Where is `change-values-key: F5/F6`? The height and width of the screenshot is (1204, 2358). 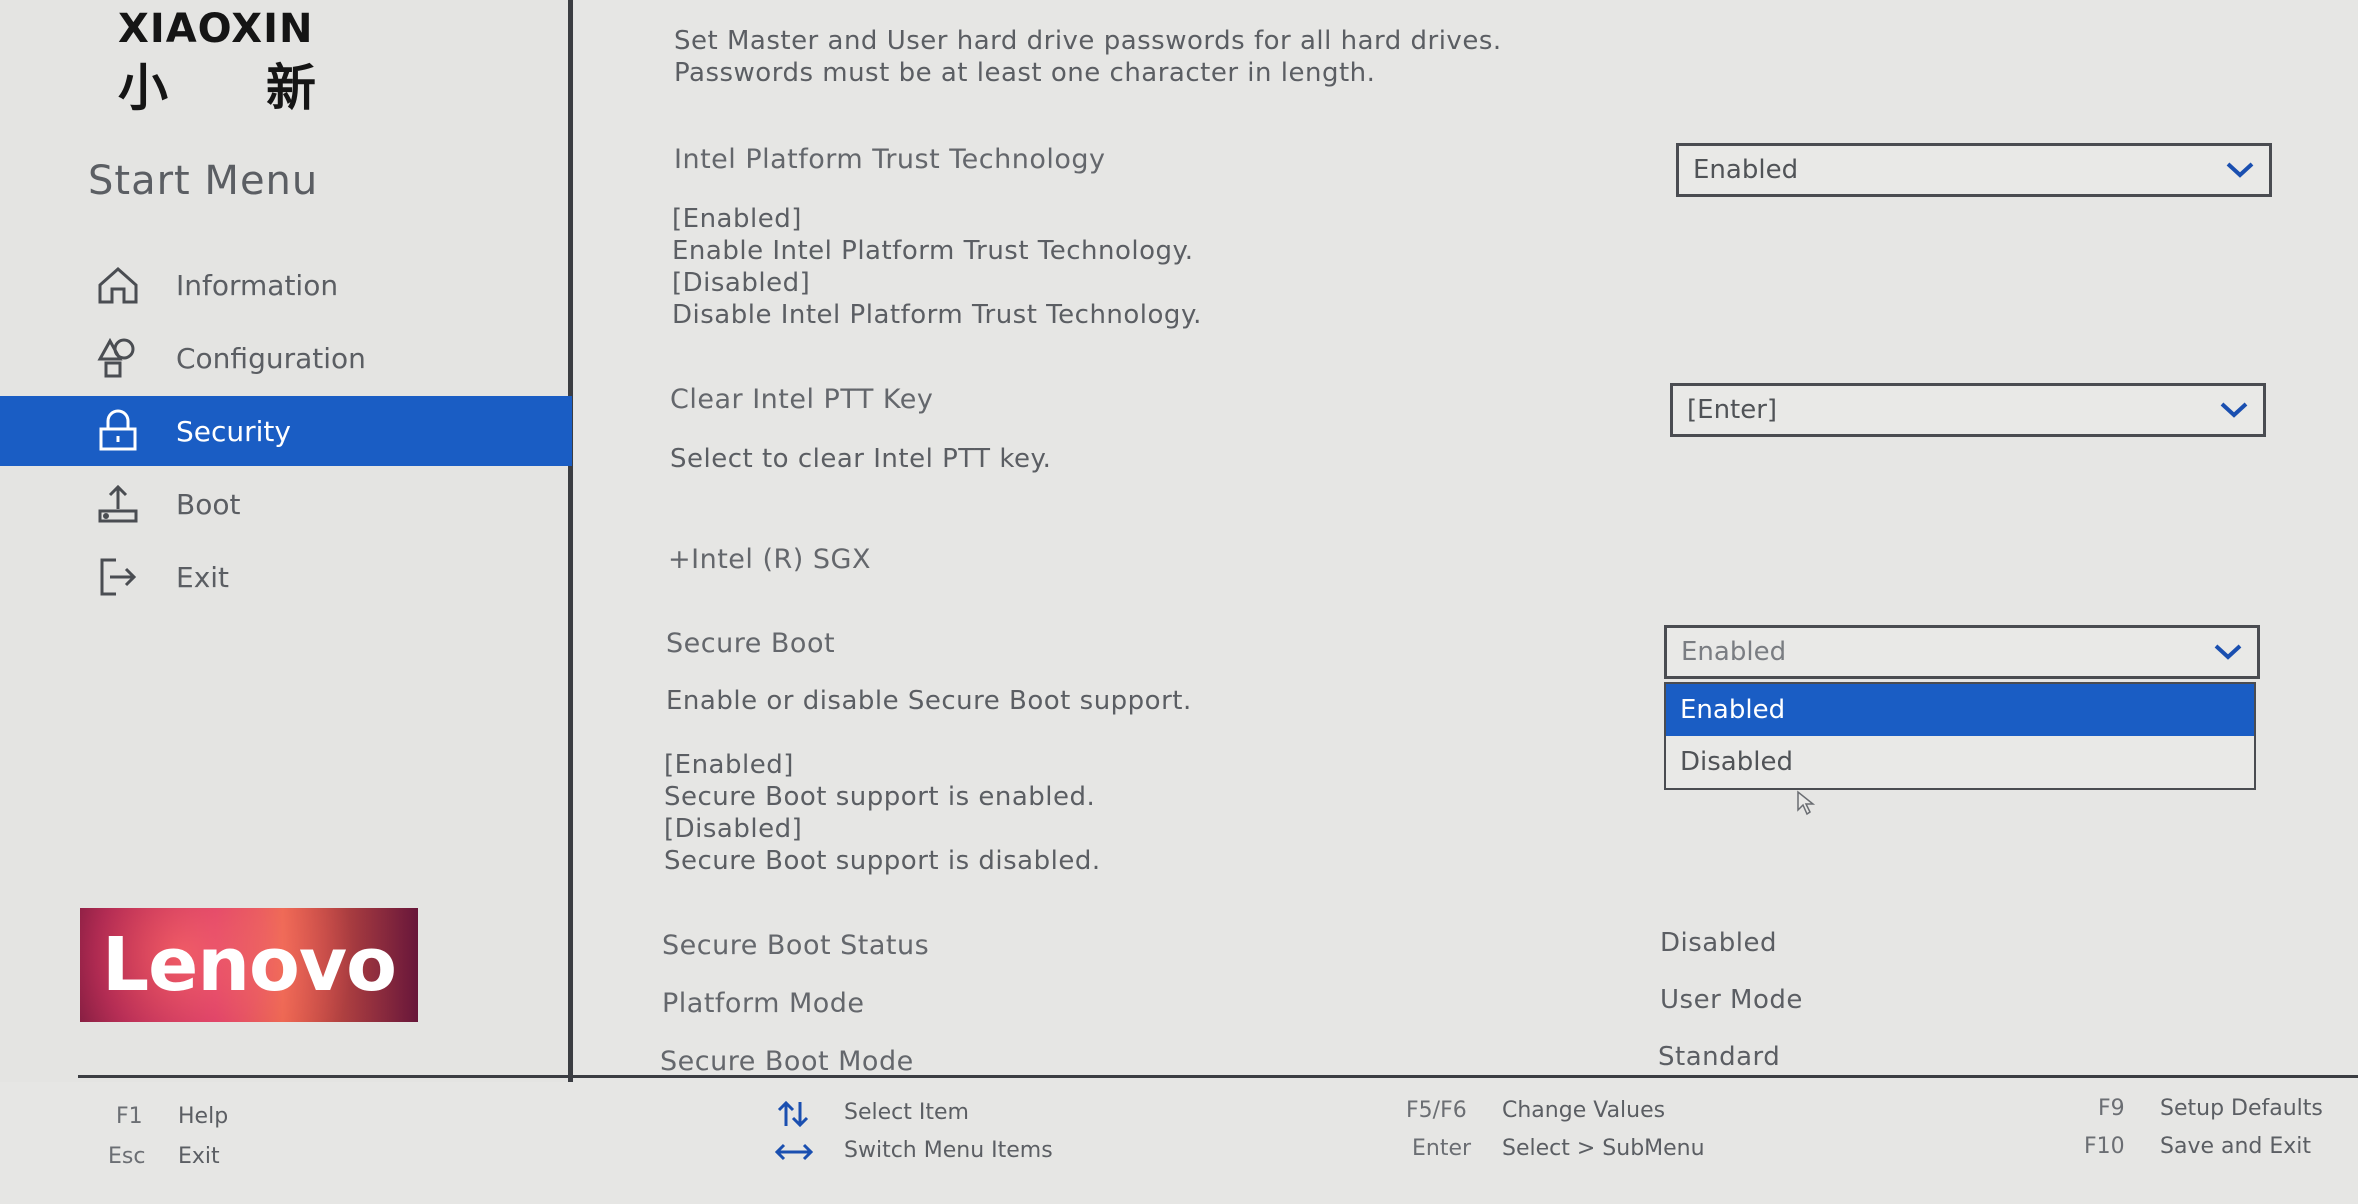
change-values-key: F5/F6 is located at coordinates (1436, 1110).